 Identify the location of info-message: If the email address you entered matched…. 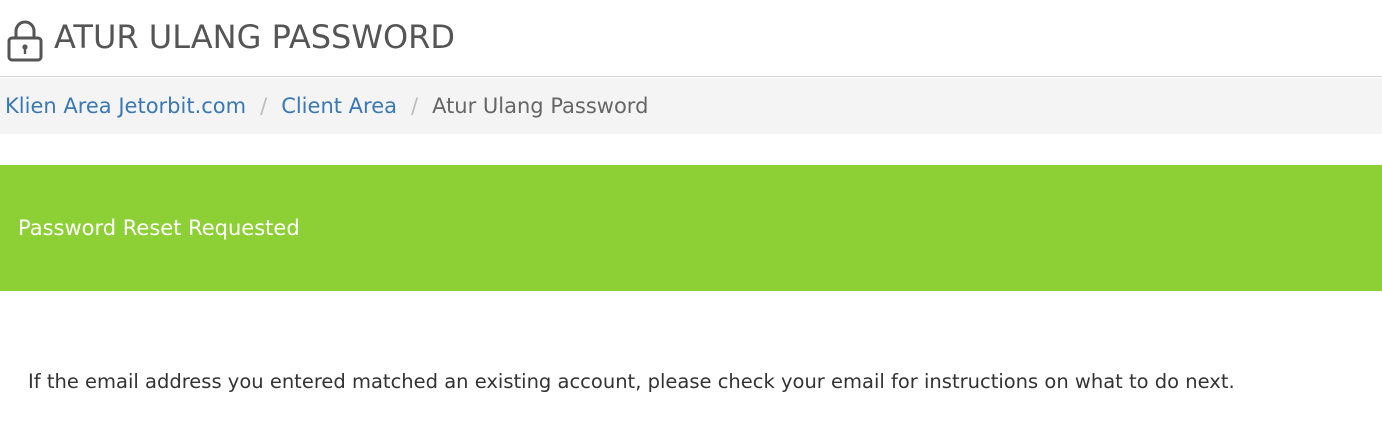
(631, 381).